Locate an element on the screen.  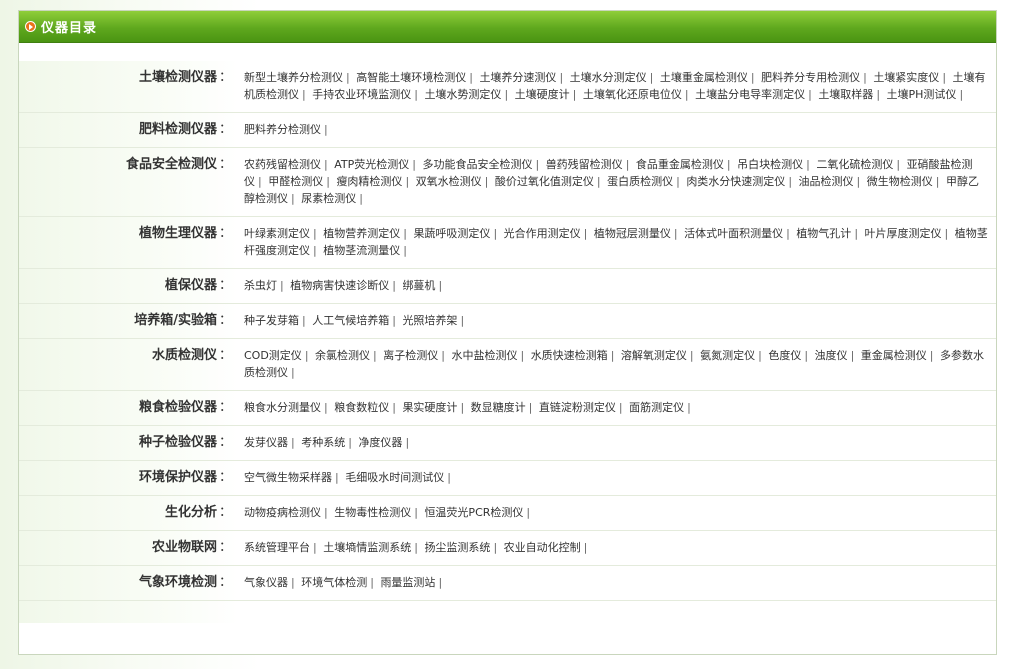
instrument-link: 离子检测仪 is located at coordinates (410, 355).